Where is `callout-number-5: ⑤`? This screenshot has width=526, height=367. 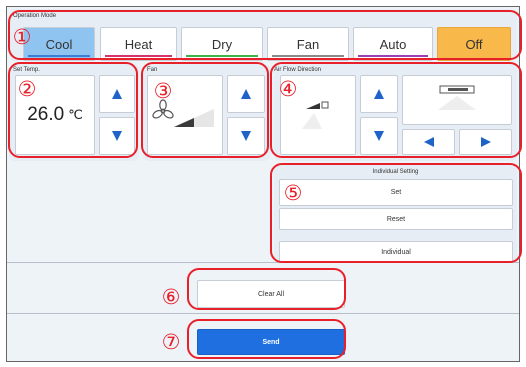 callout-number-5: ⑤ is located at coordinates (293, 193).